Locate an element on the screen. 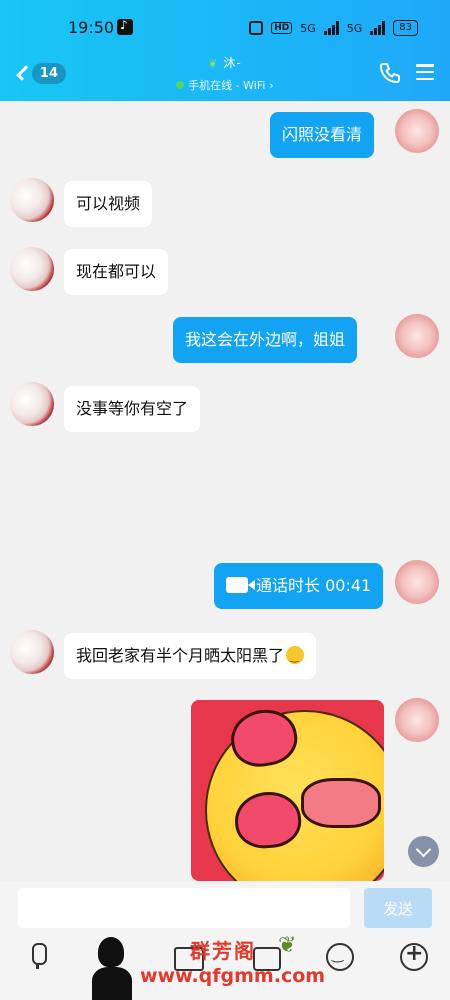 The height and width of the screenshot is (1000, 450). message-text: 我回老家有半个月晒太阳黑了 is located at coordinates (180, 655).